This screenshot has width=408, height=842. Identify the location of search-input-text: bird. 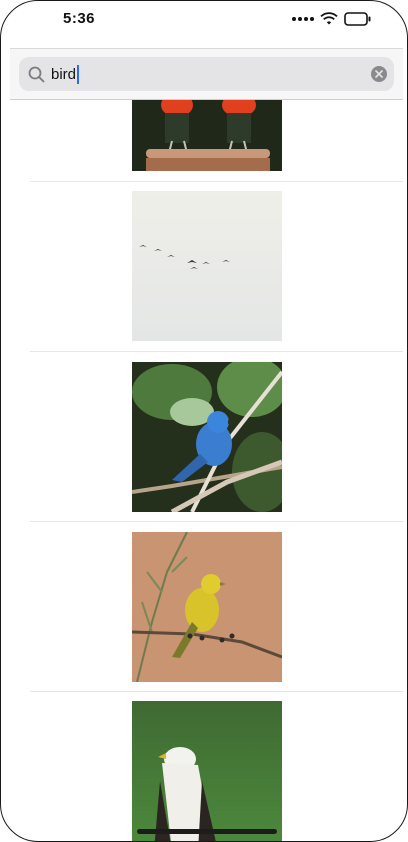
(64, 74).